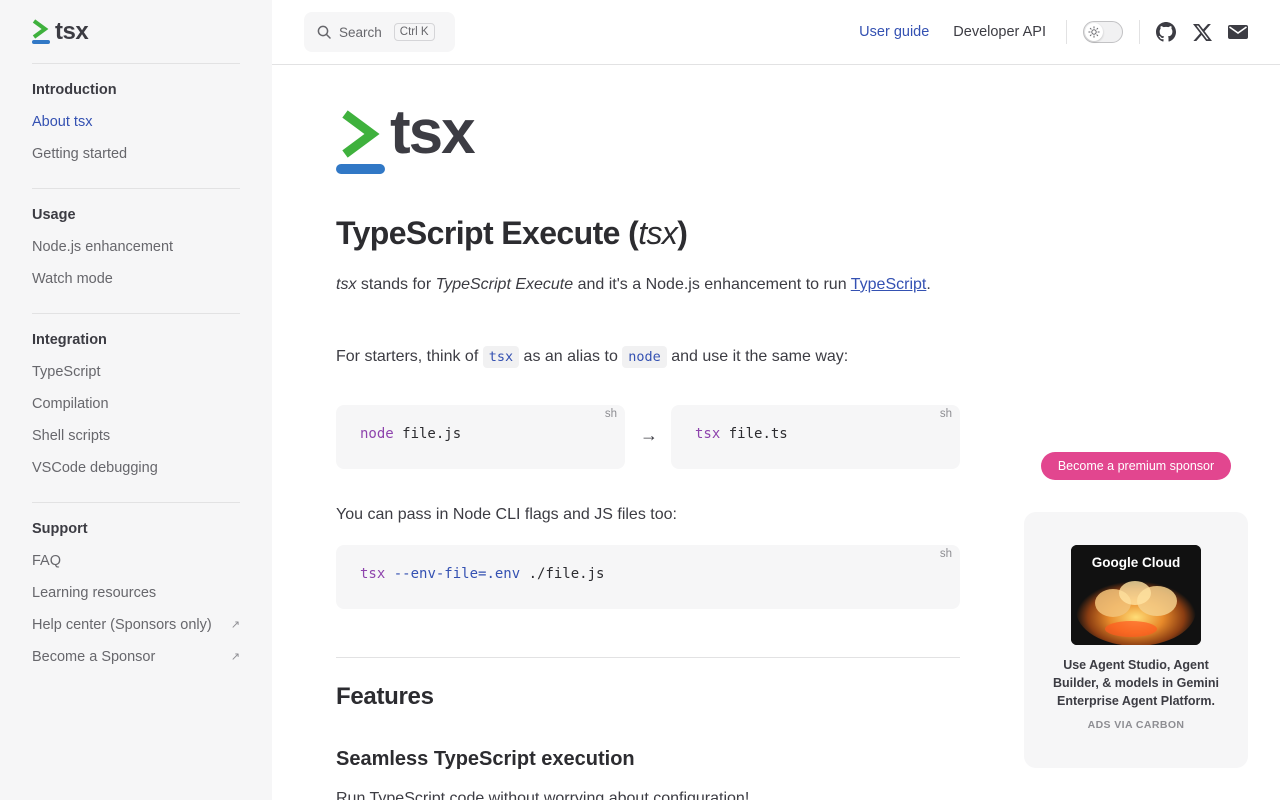  I want to click on search-label: Search, so click(360, 32).